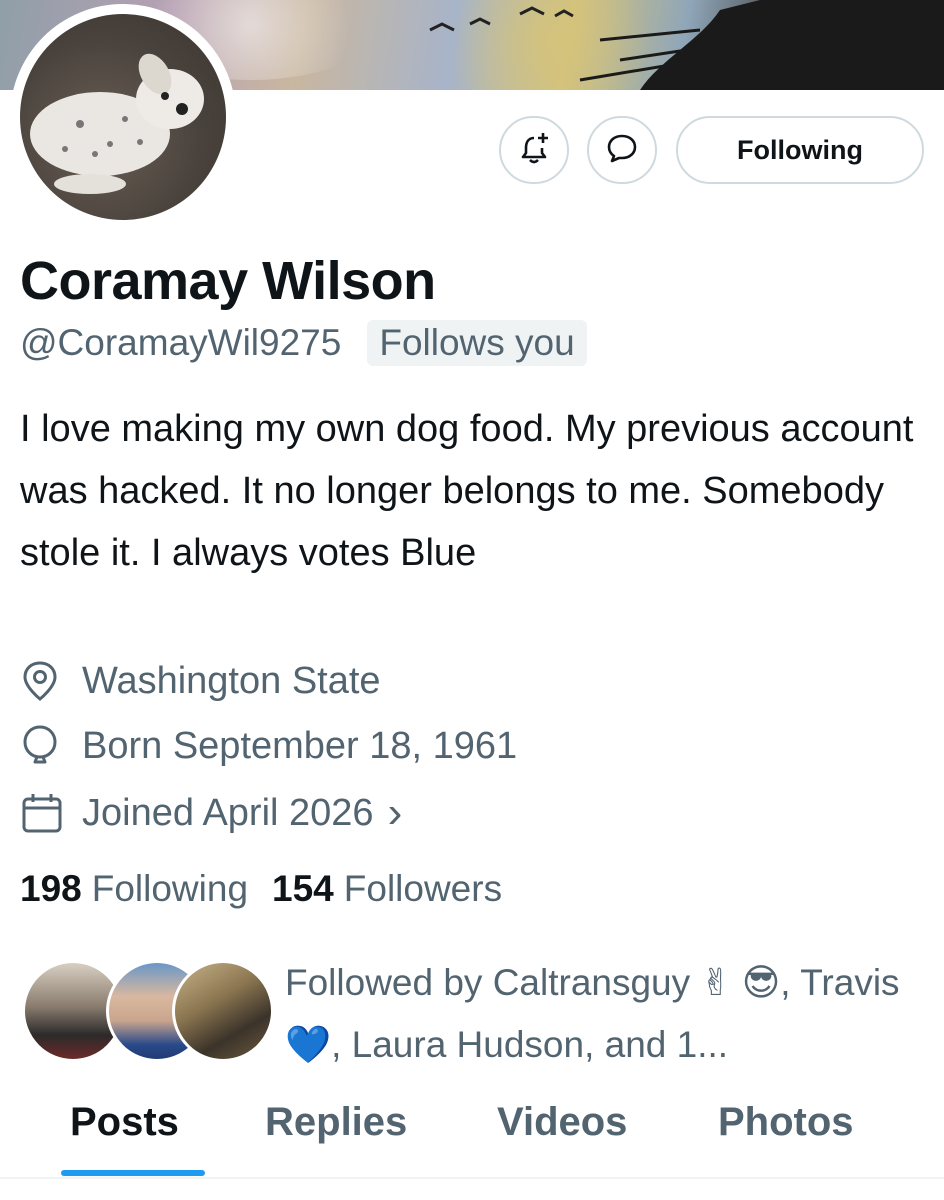  I want to click on tab-photos: Photos, so click(786, 1138).